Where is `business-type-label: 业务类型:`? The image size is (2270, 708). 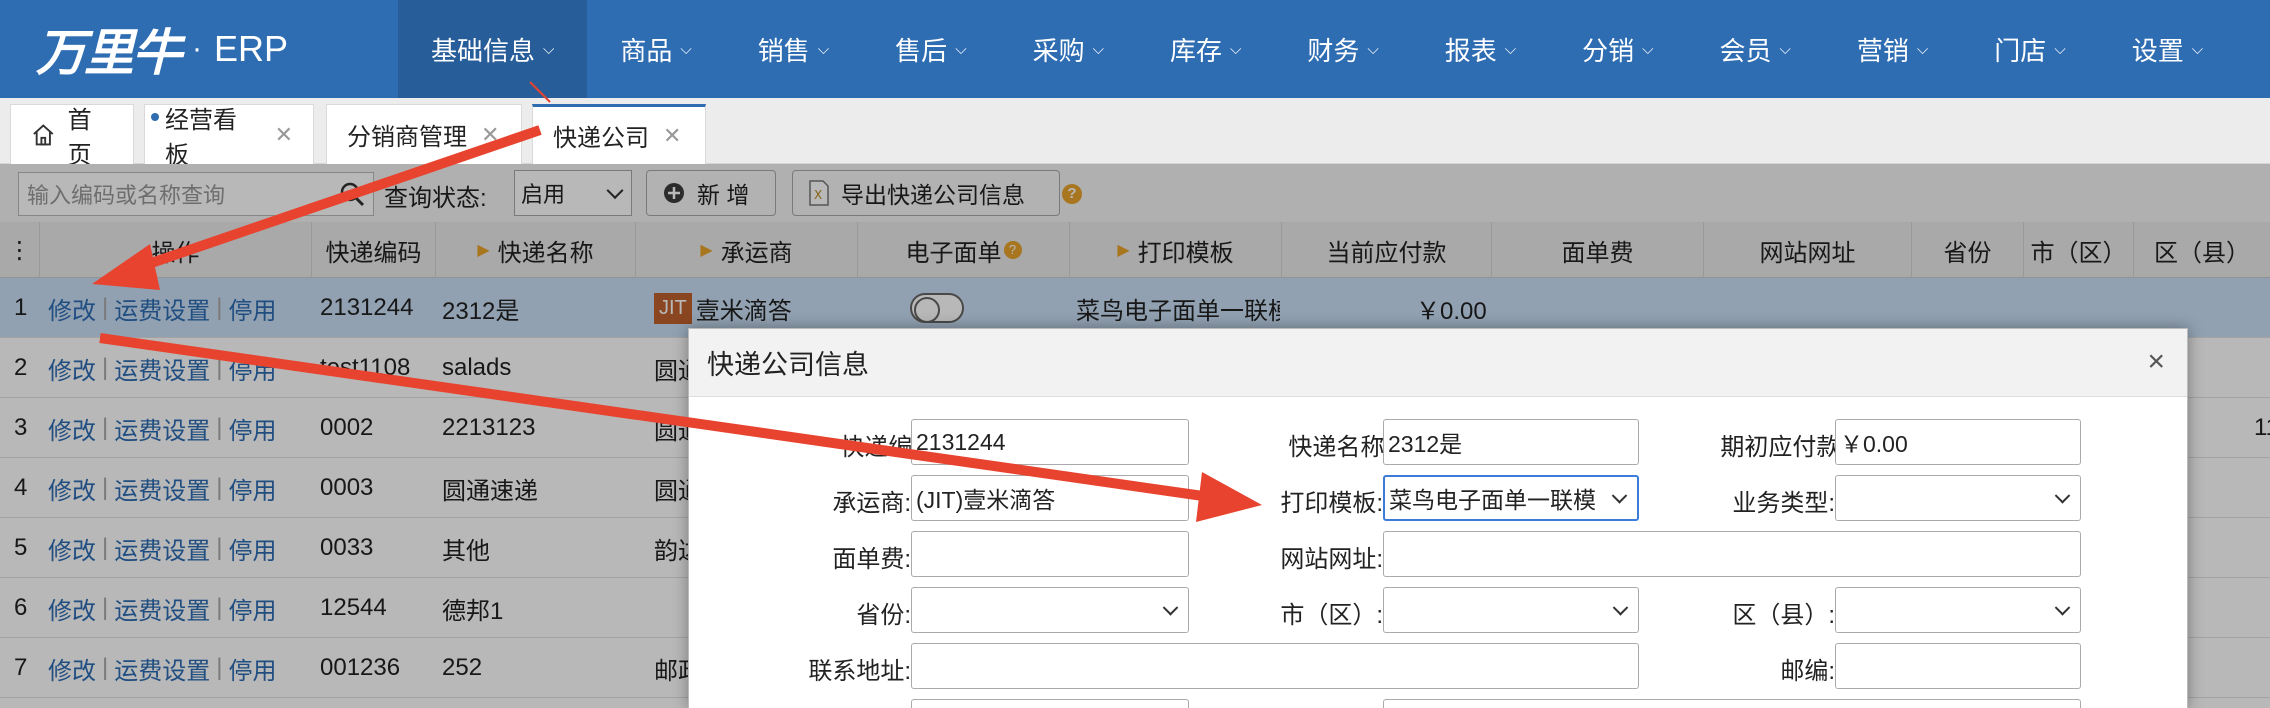 business-type-label: 业务类型: is located at coordinates (1783, 503).